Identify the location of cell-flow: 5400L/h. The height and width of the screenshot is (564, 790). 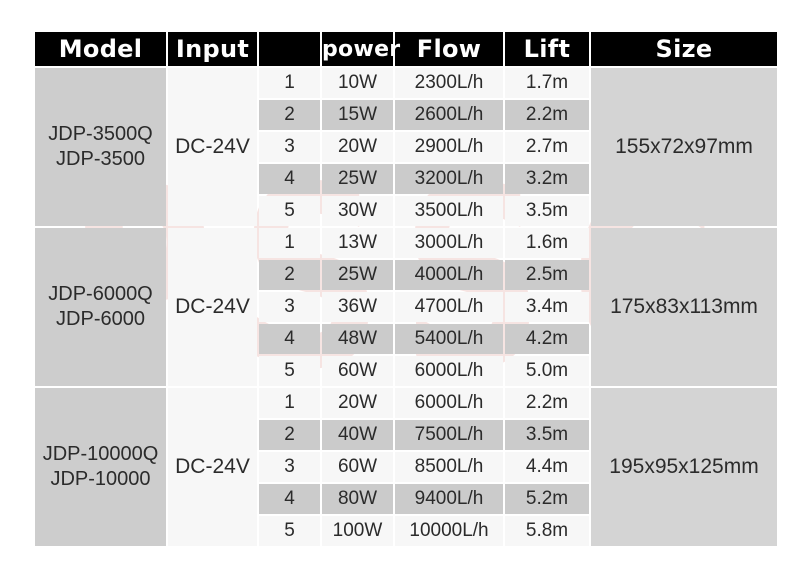
(449, 339).